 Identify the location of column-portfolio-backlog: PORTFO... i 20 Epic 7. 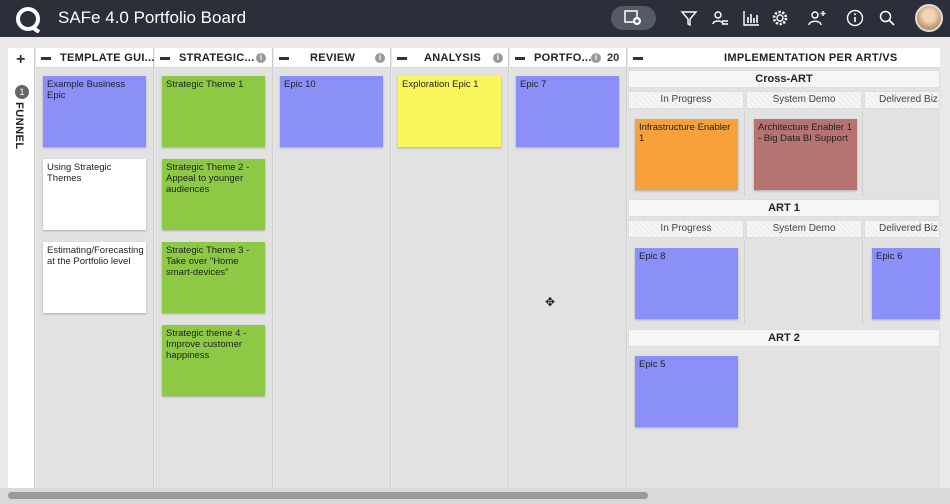
(568, 268).